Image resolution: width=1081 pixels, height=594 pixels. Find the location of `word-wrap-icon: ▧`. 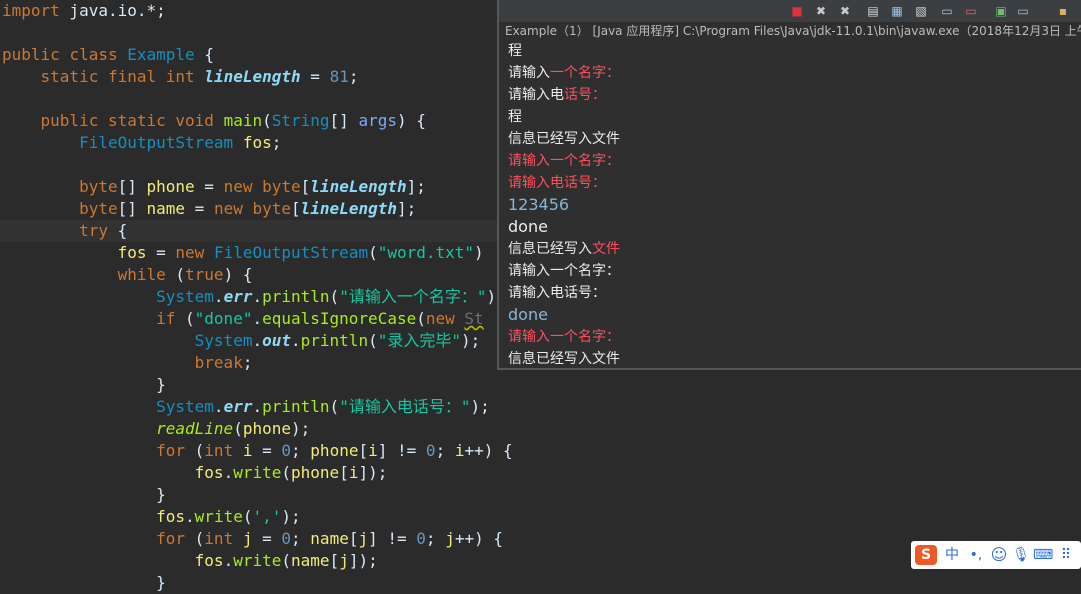

word-wrap-icon: ▧ is located at coordinates (921, 11).